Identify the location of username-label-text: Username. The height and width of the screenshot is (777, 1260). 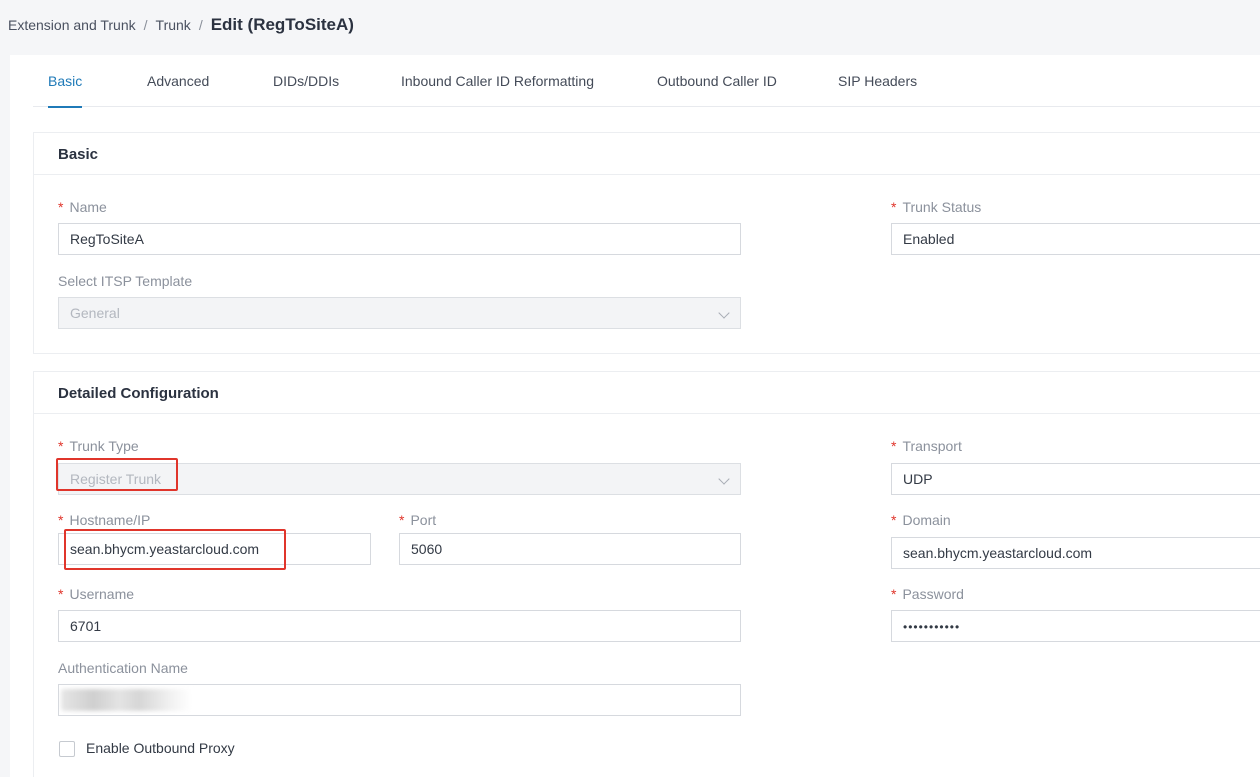
(102, 594).